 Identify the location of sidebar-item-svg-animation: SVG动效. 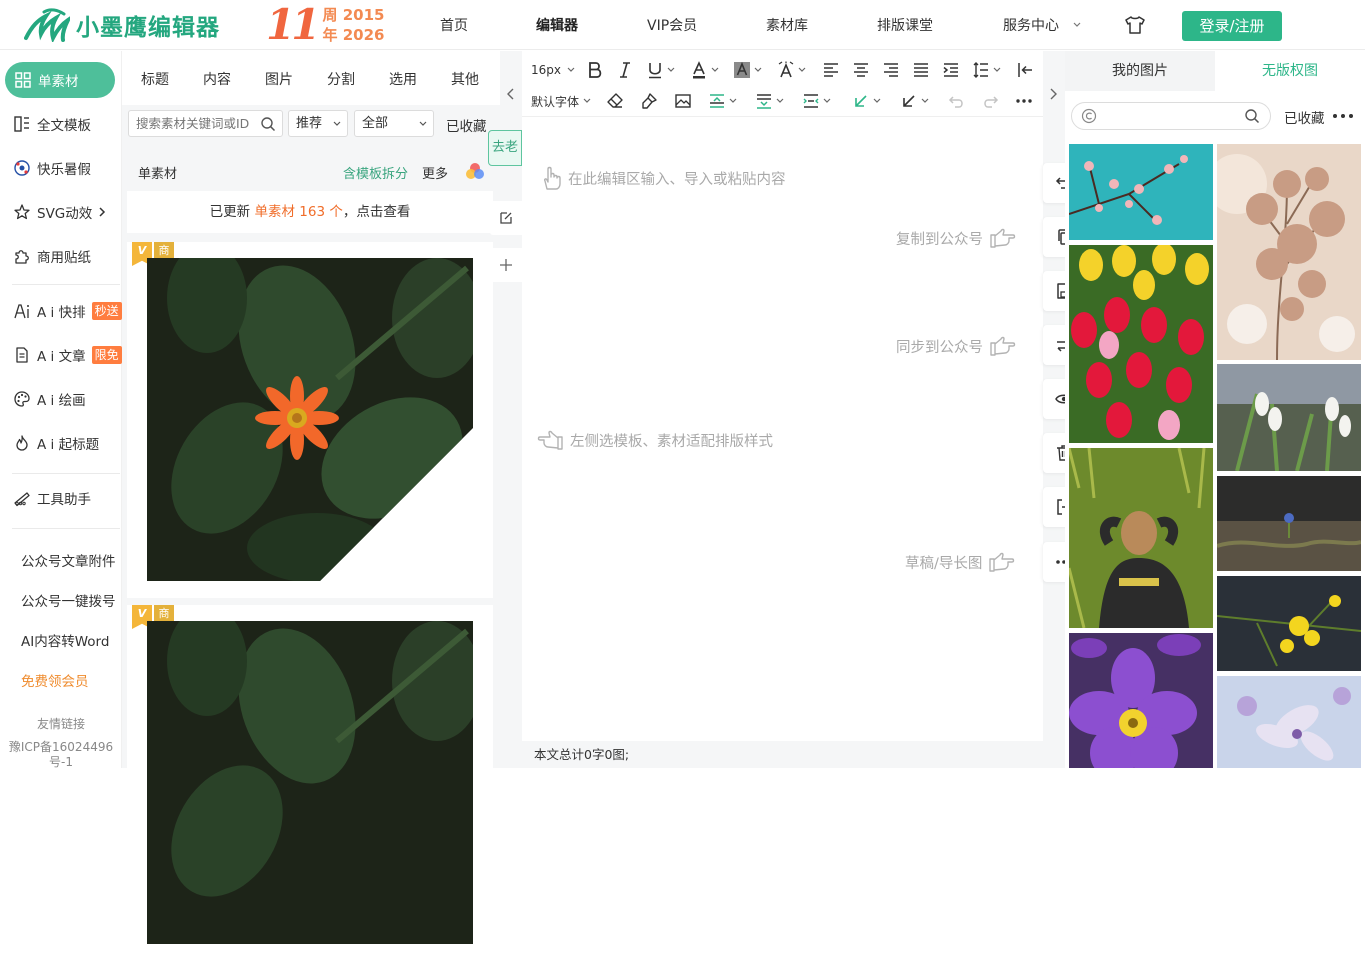
(61, 212).